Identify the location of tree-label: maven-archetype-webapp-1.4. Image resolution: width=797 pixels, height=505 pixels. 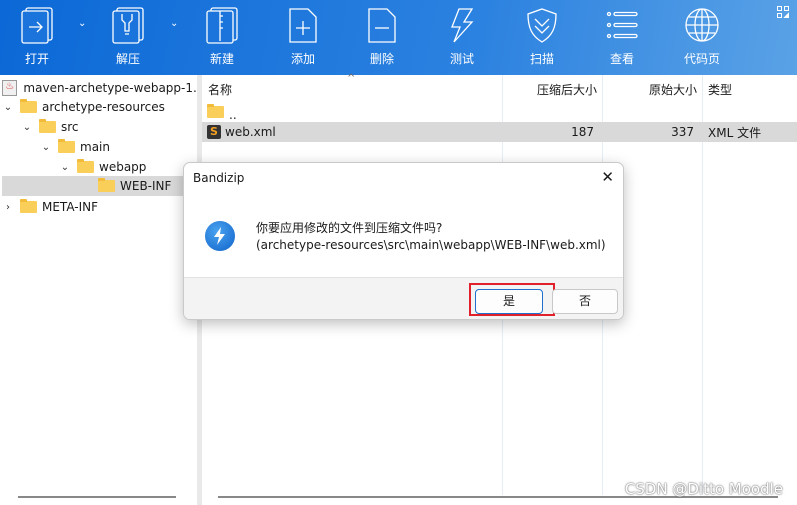
(110, 88).